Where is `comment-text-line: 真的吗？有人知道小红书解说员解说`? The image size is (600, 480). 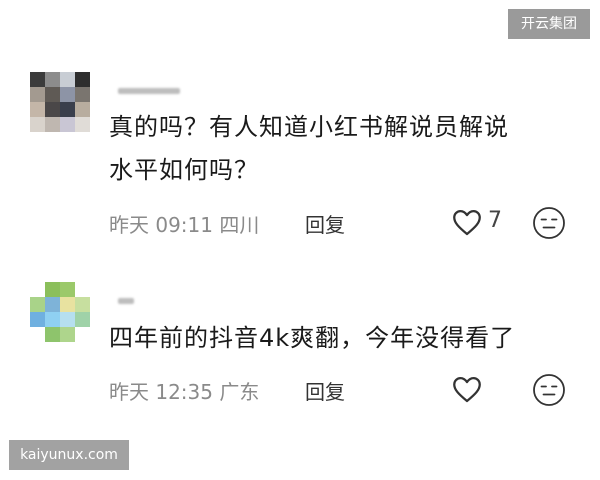 comment-text-line: 真的吗？有人知道小红书解说员解说 is located at coordinates (309, 127).